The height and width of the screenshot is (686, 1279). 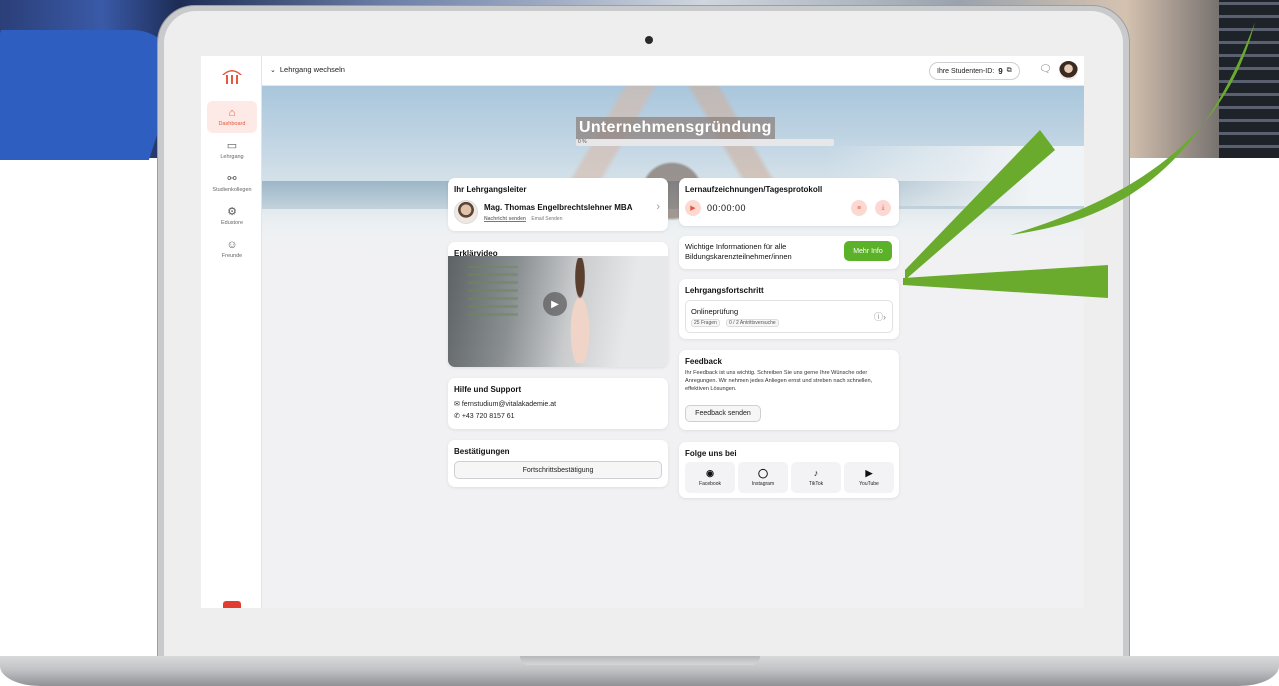 What do you see at coordinates (1000, 71) in the screenshot?
I see `student-id-value: 9` at bounding box center [1000, 71].